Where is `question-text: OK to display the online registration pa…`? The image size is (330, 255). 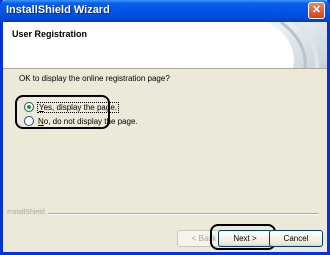 question-text: OK to display the online registration pa… is located at coordinates (94, 78).